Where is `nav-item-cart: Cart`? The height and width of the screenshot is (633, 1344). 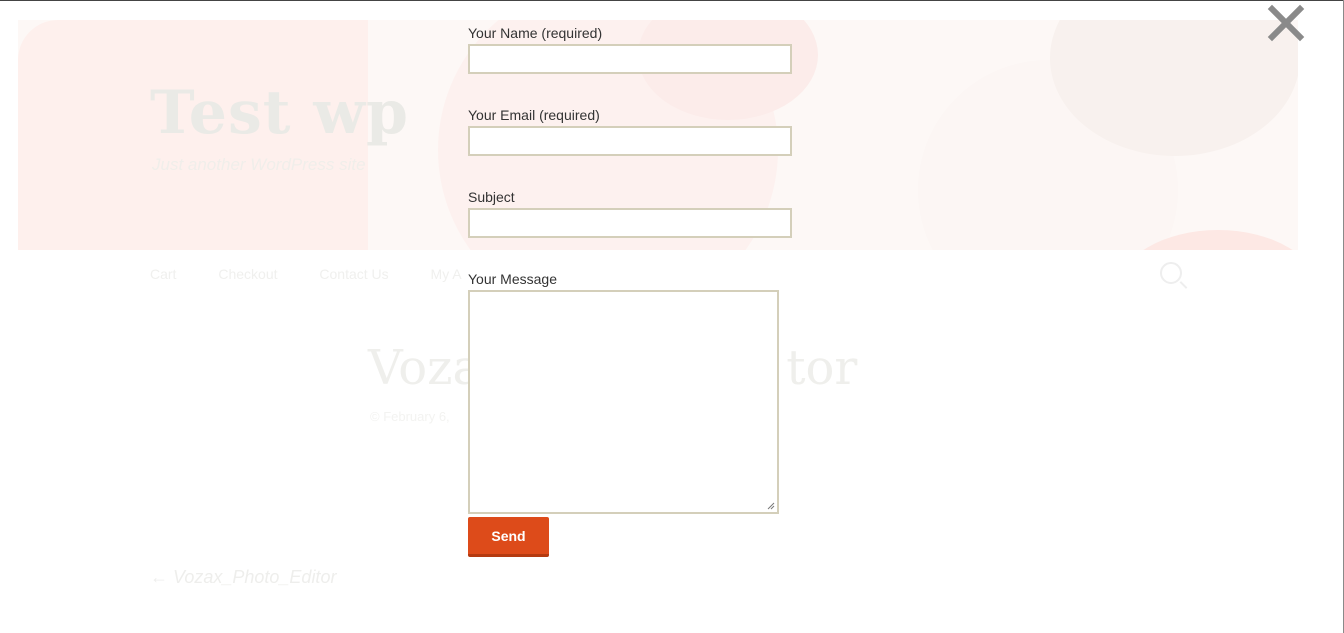
nav-item-cart: Cart is located at coordinates (163, 274).